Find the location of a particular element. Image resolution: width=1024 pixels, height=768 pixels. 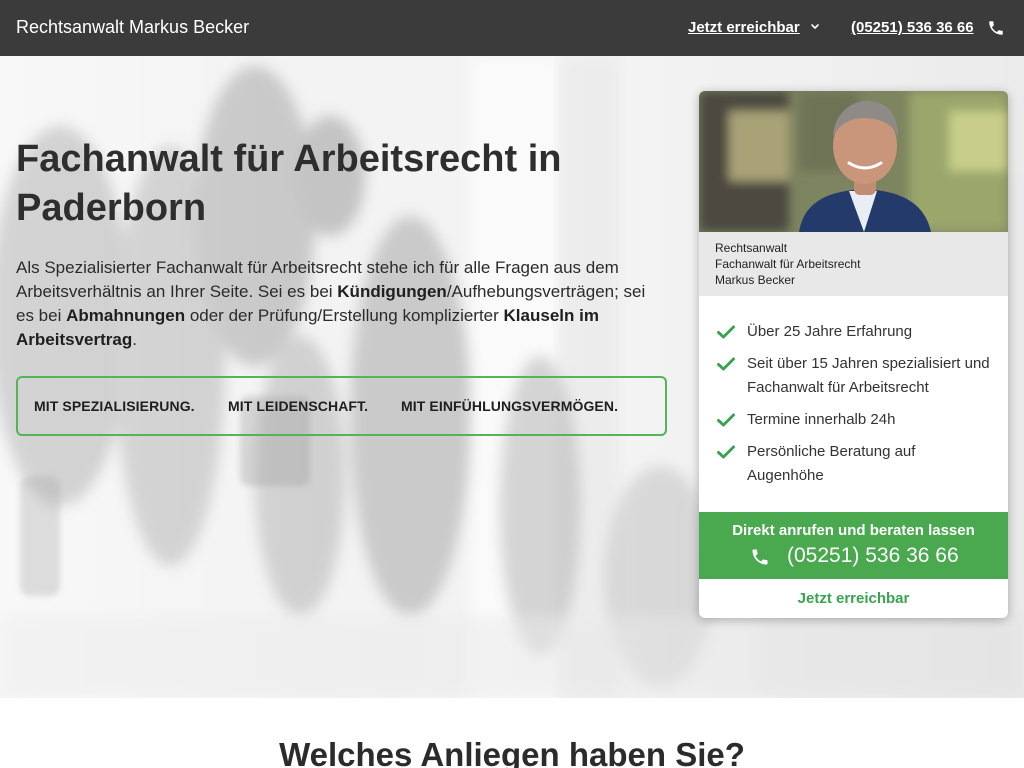

feature-text: Über 25 Jahre Erfahrung is located at coordinates (830, 331).